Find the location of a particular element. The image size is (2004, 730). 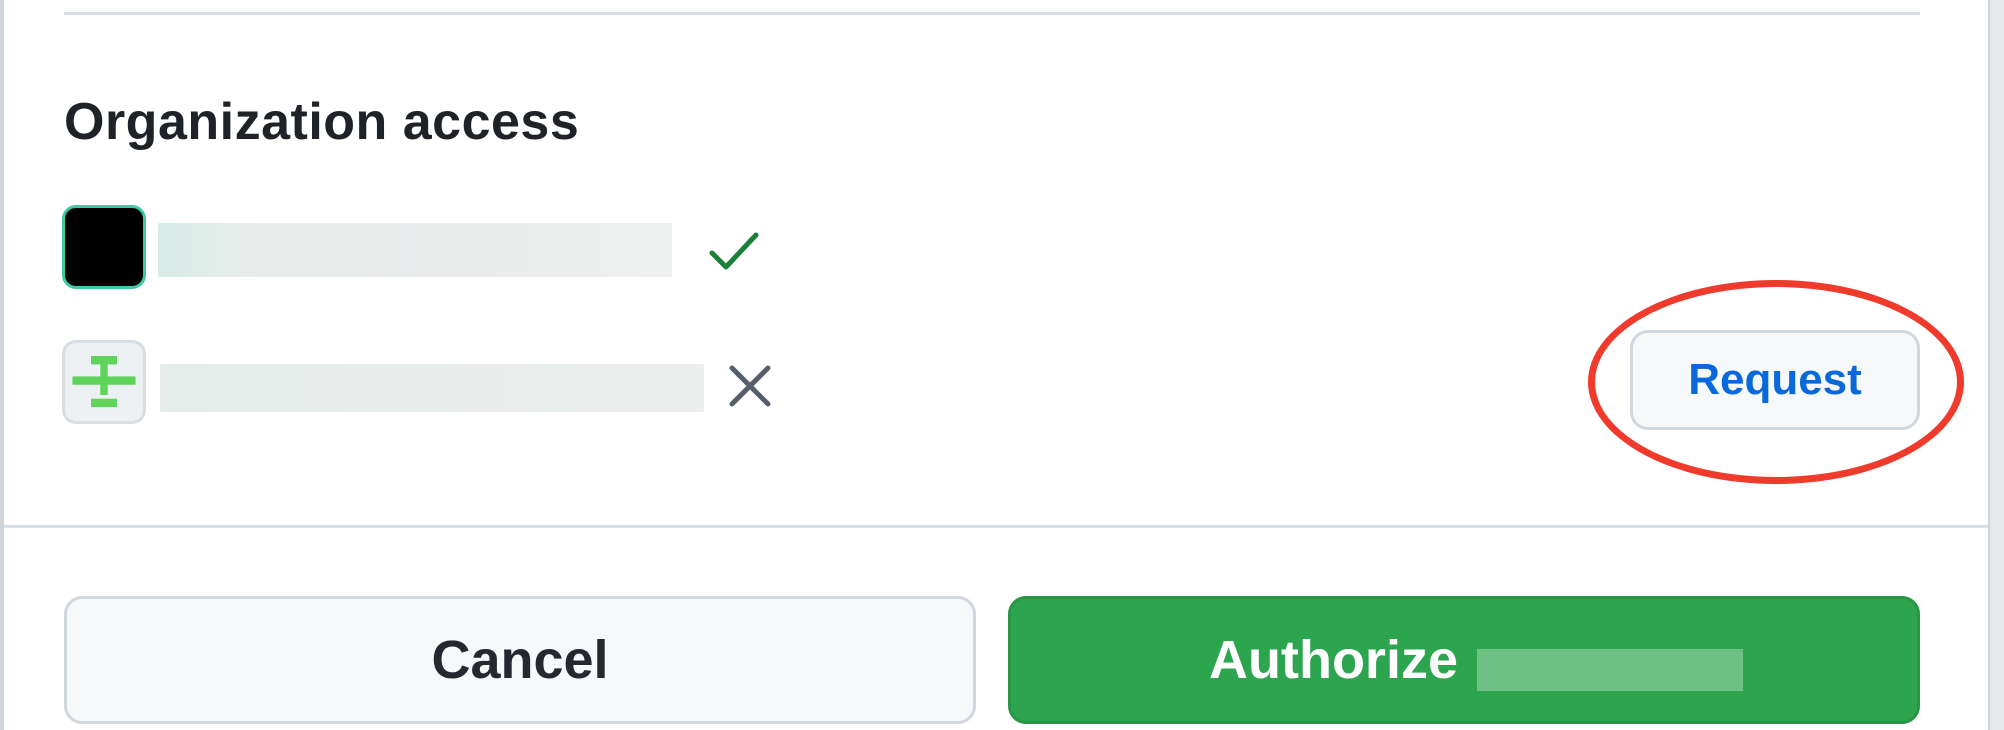

window-scrollbar is located at coordinates (1996, 365).